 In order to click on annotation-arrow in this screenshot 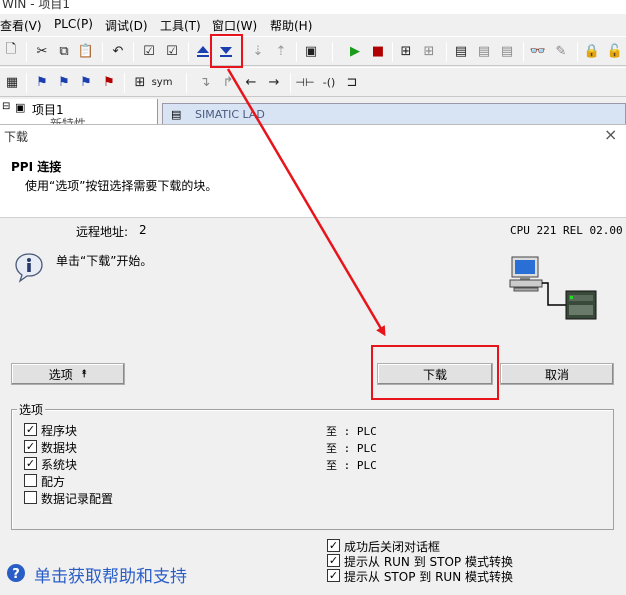, I will do `click(306, 202)`.